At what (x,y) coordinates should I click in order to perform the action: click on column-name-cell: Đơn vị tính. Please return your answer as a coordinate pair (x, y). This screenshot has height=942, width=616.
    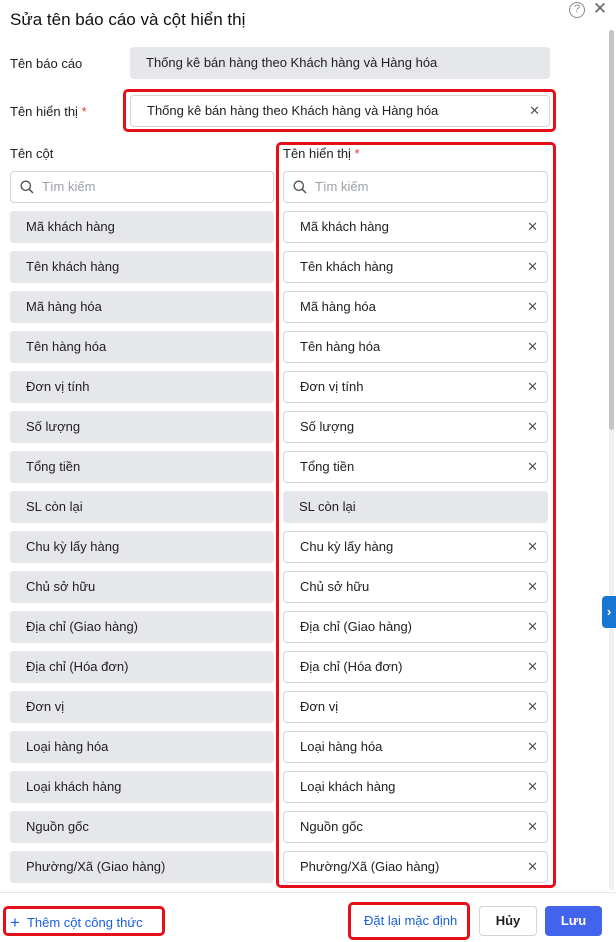
    Looking at the image, I should click on (142, 387).